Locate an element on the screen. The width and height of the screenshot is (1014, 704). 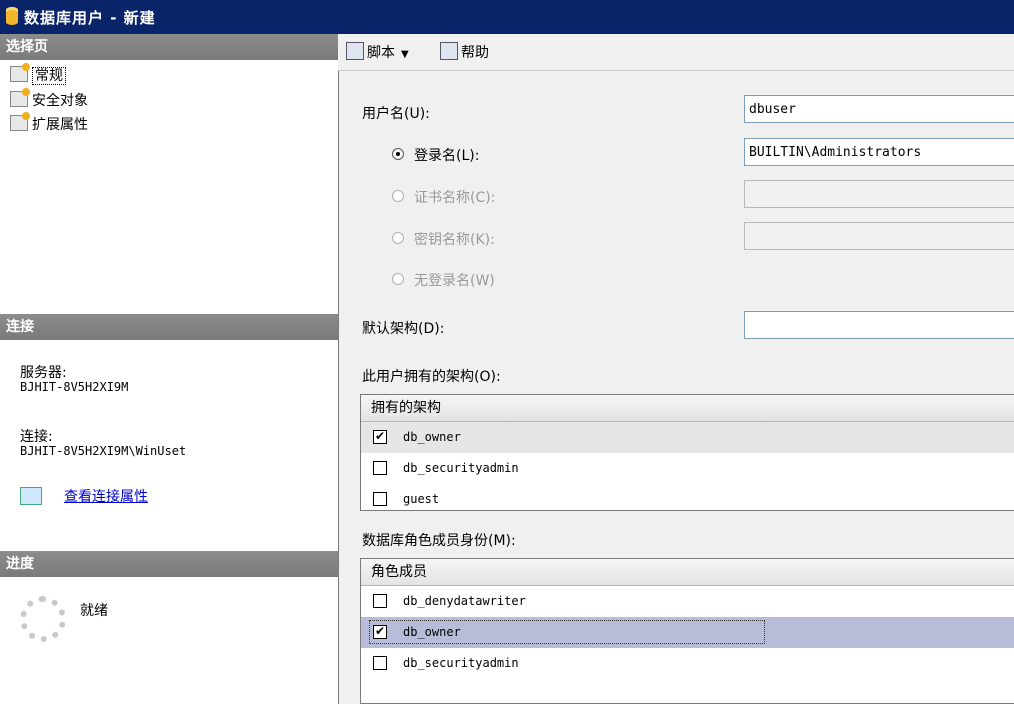
script-icon is located at coordinates (355, 51).